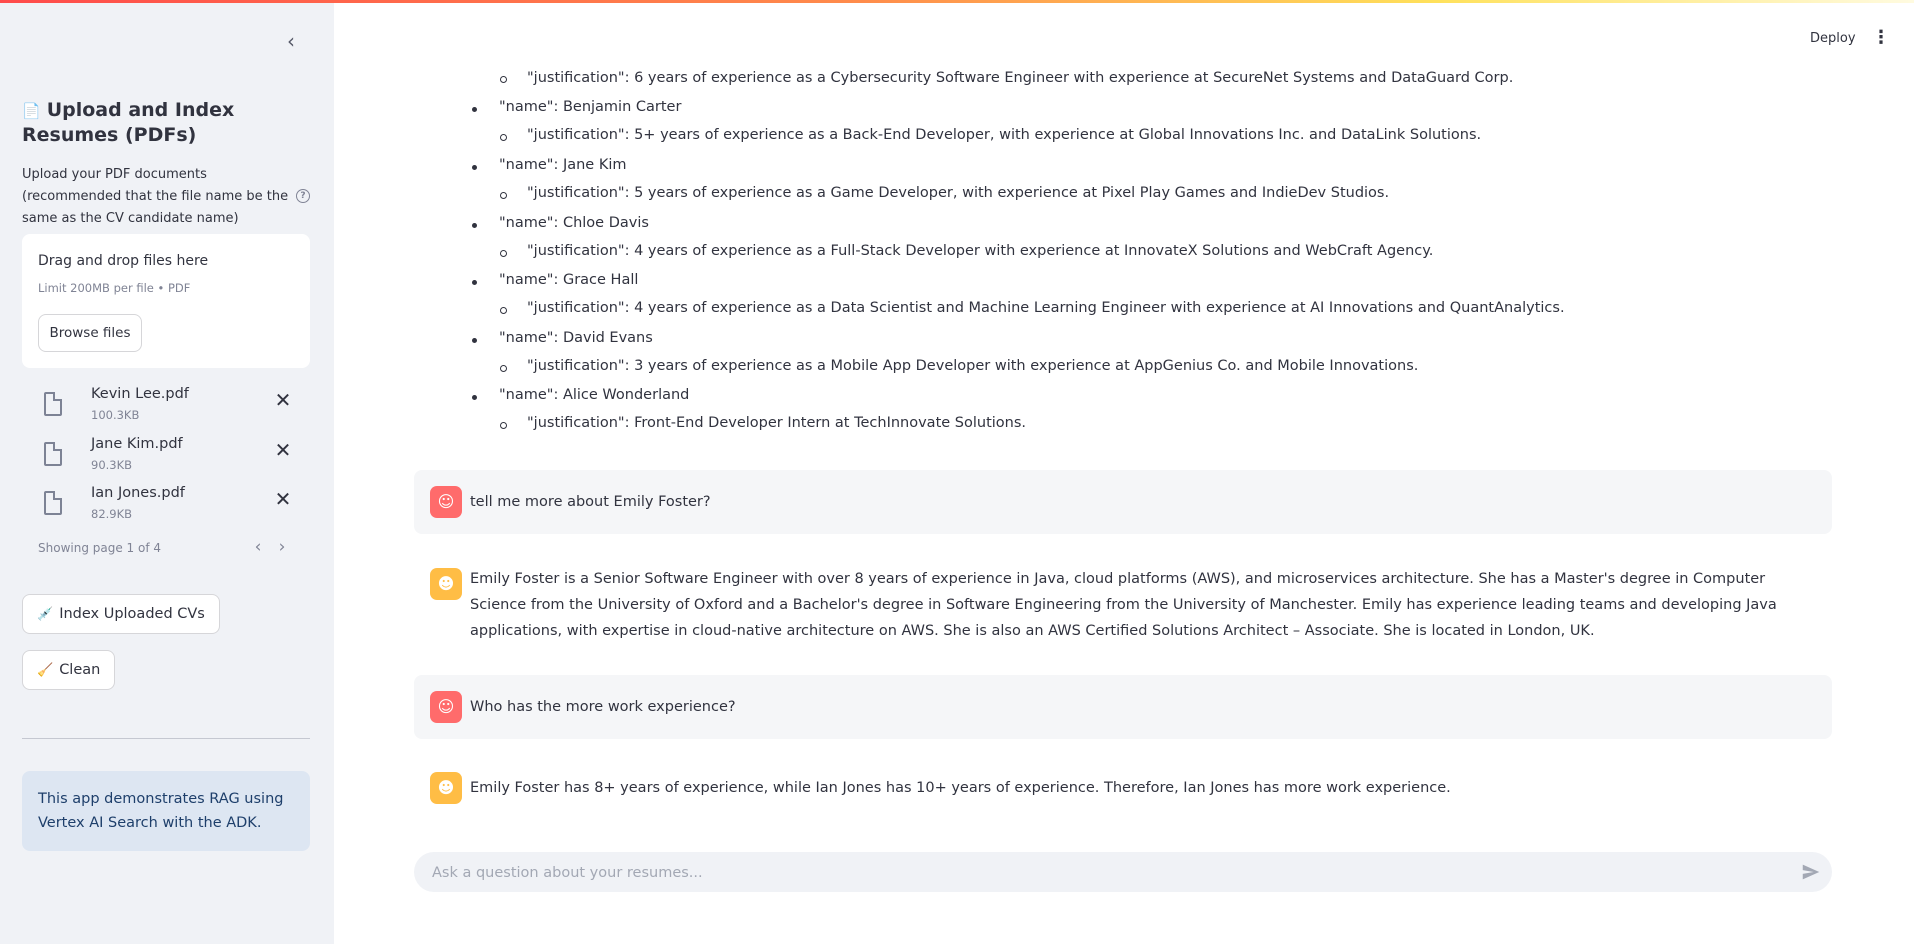 The image size is (1914, 944). Describe the element at coordinates (115, 415) in the screenshot. I see `file-size: 100.3KB` at that location.